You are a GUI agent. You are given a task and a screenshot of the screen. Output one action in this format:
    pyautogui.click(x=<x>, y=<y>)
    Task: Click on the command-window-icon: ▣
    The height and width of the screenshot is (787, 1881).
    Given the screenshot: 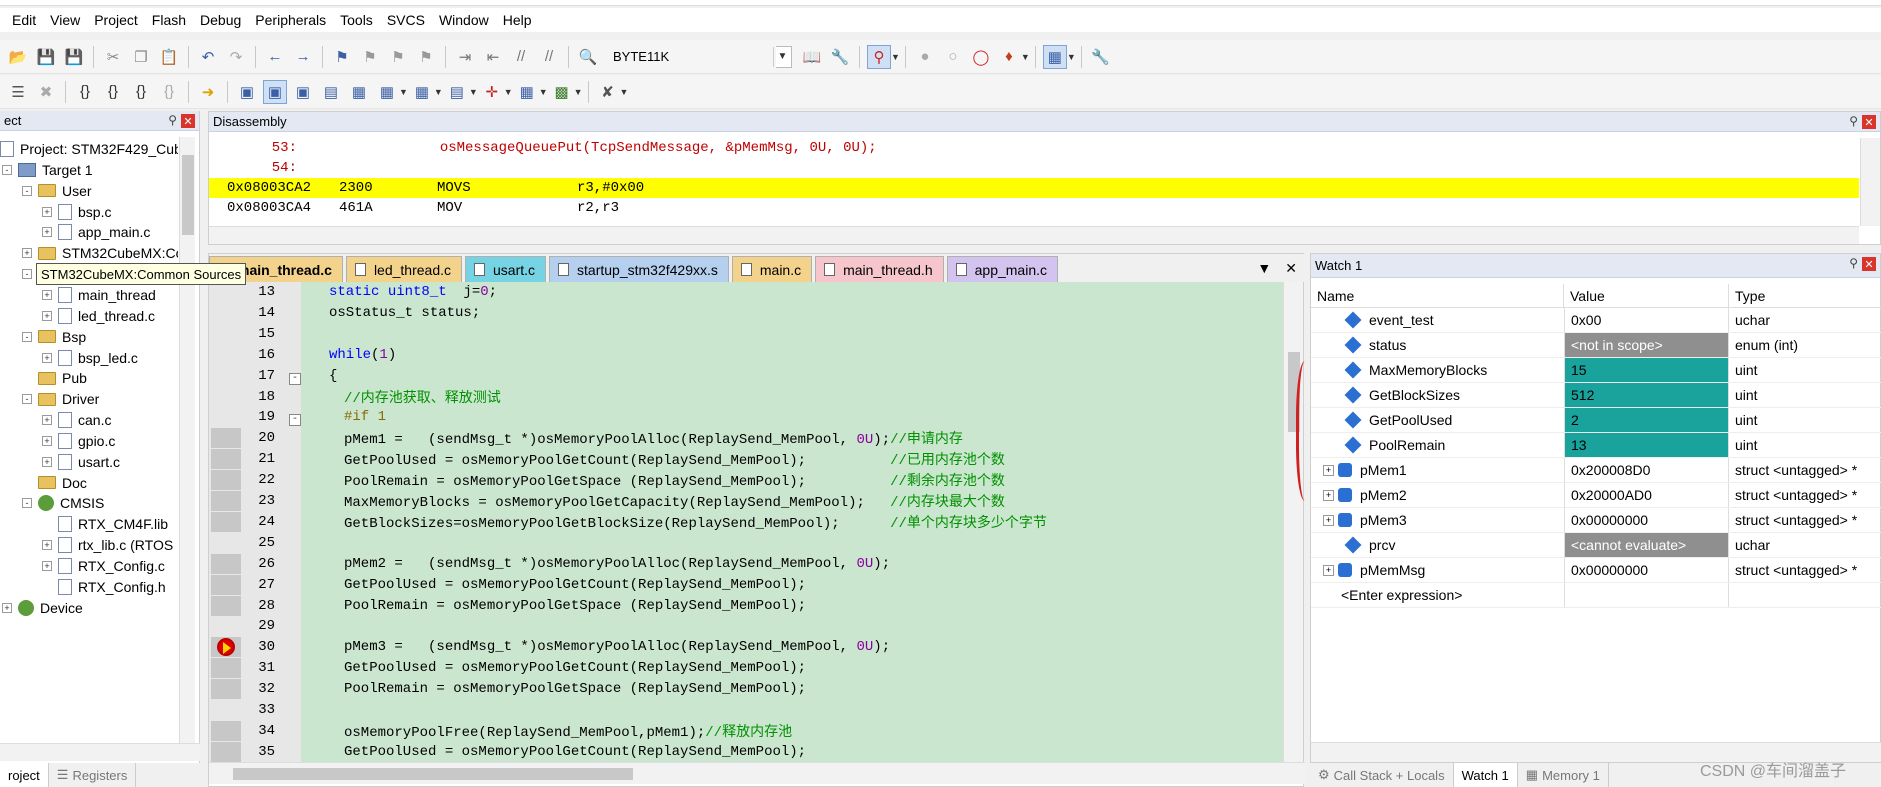 What is the action you would take?
    pyautogui.click(x=247, y=92)
    